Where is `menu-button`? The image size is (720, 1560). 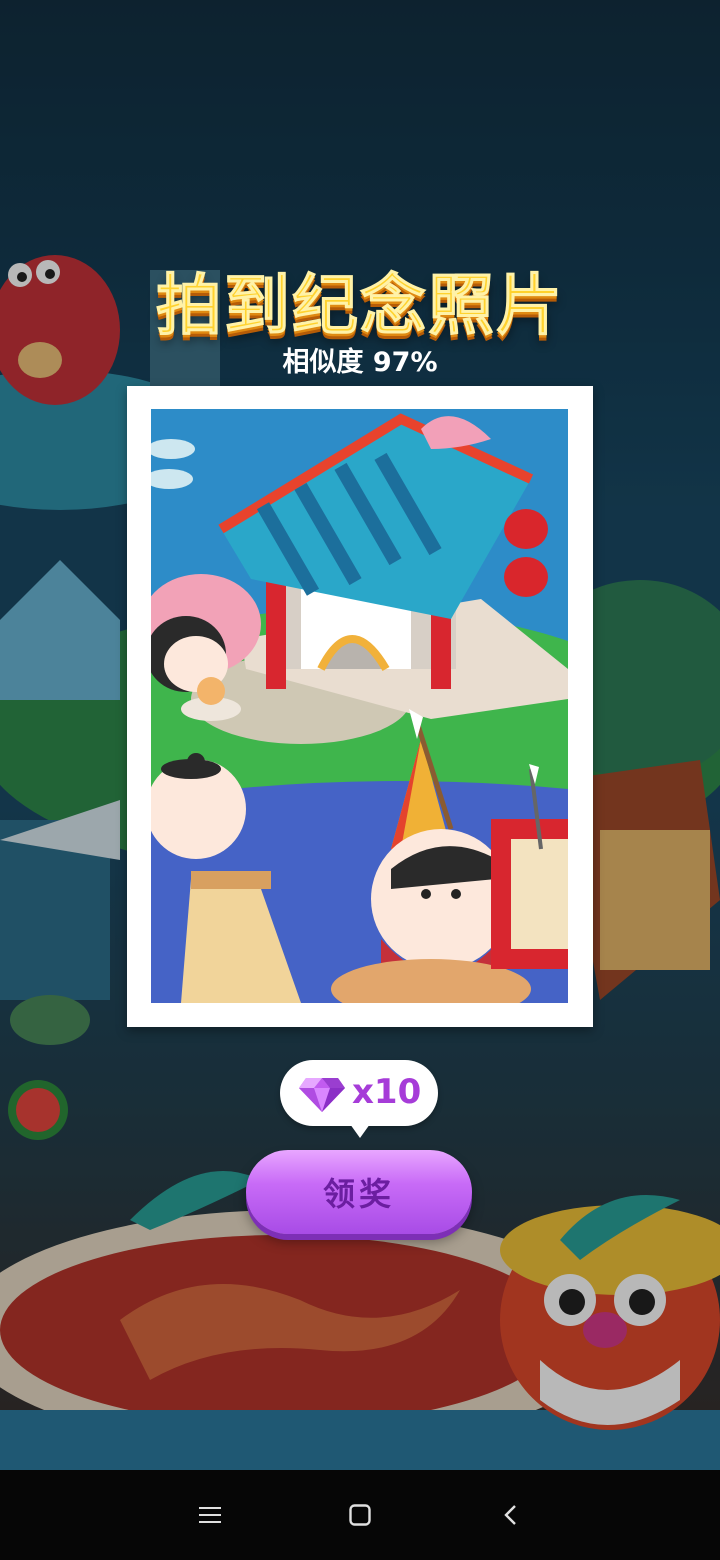
menu-button is located at coordinates (210, 1515).